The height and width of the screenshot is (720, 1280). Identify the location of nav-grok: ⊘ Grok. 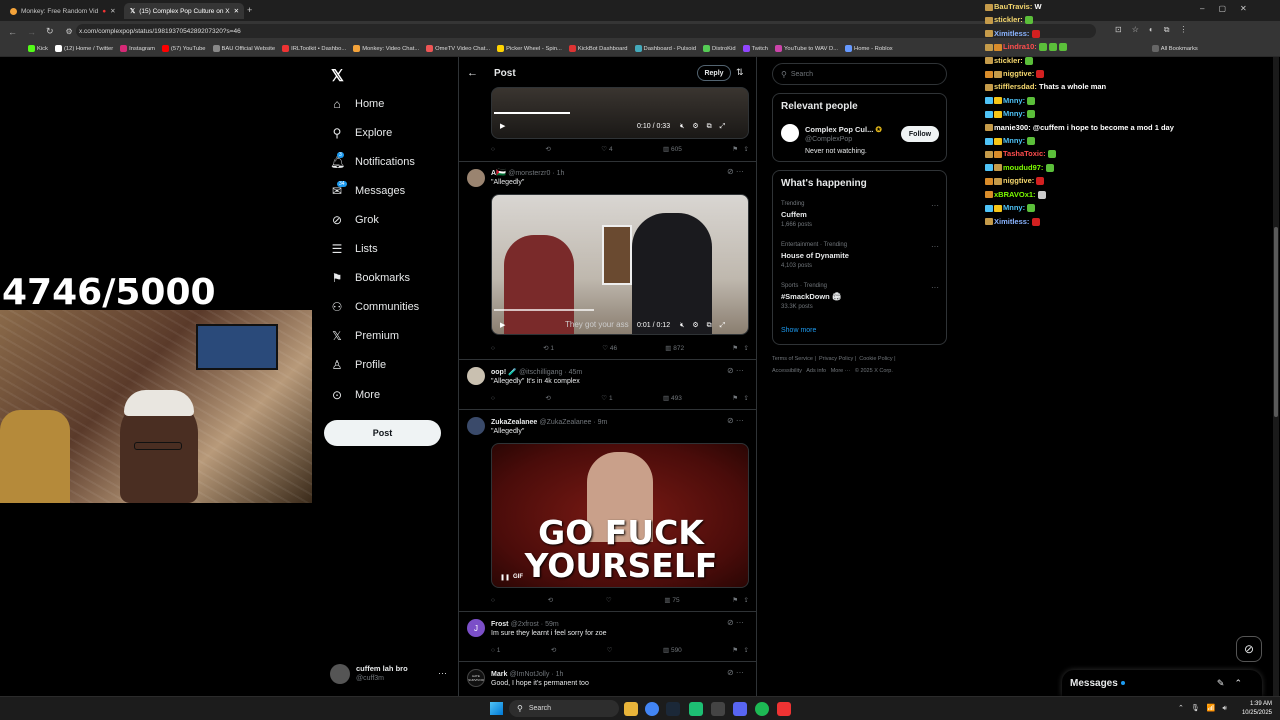
(354, 220).